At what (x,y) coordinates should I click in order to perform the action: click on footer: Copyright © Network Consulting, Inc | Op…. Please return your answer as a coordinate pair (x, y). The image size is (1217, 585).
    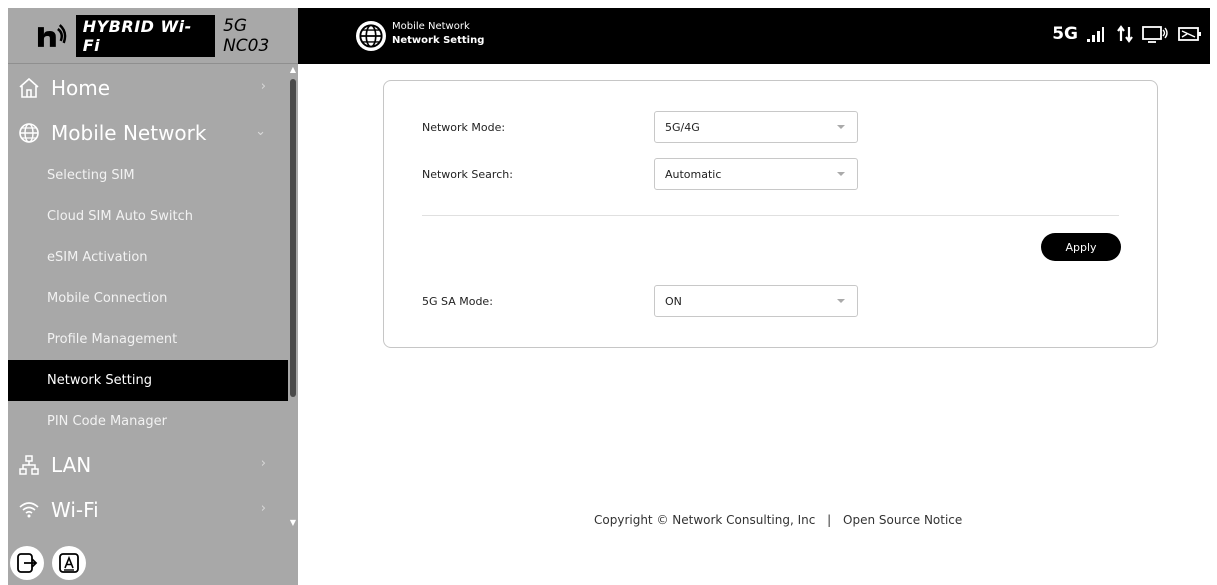
    Looking at the image, I should click on (778, 520).